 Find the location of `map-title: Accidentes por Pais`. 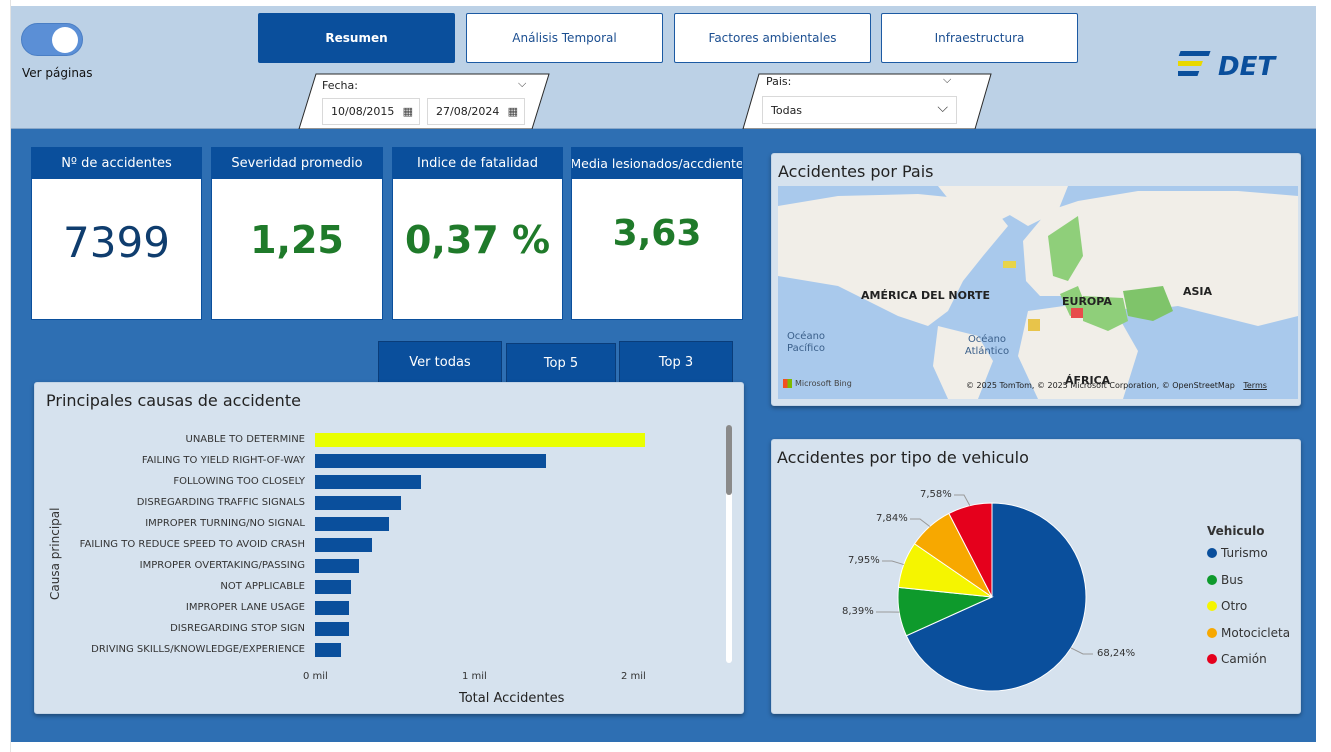

map-title: Accidentes por Pais is located at coordinates (856, 171).